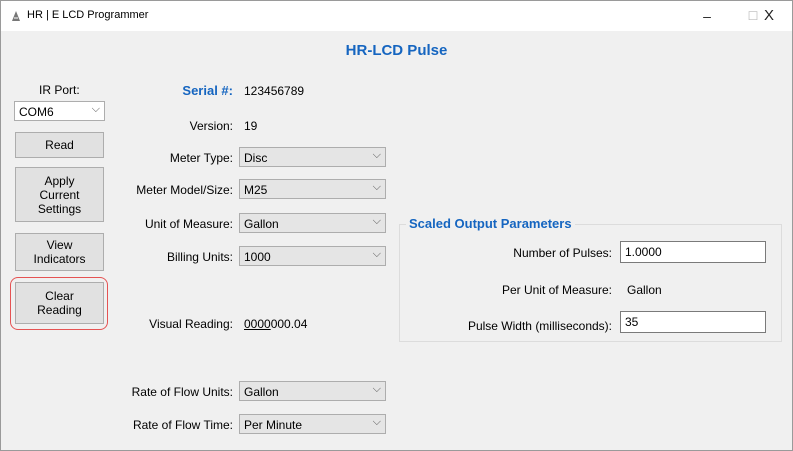 The width and height of the screenshot is (793, 451). Describe the element at coordinates (201, 158) in the screenshot. I see `meter-type-label: Meter Type:` at that location.